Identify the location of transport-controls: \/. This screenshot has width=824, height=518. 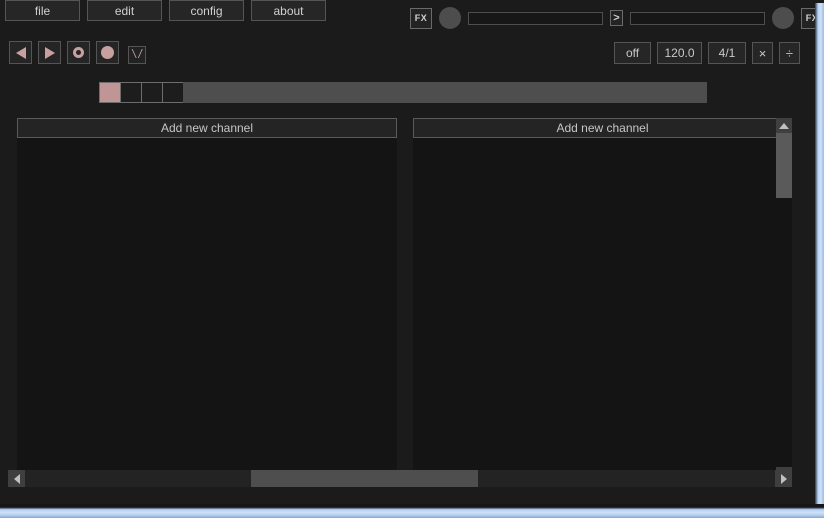
(77, 52).